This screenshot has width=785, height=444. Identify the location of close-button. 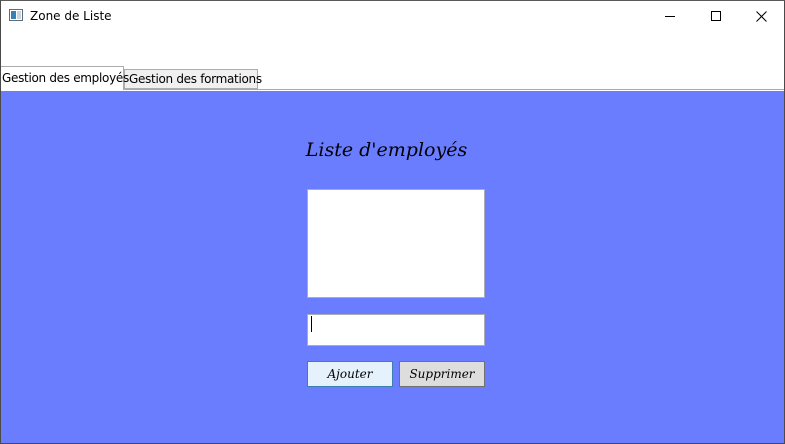
(761, 16).